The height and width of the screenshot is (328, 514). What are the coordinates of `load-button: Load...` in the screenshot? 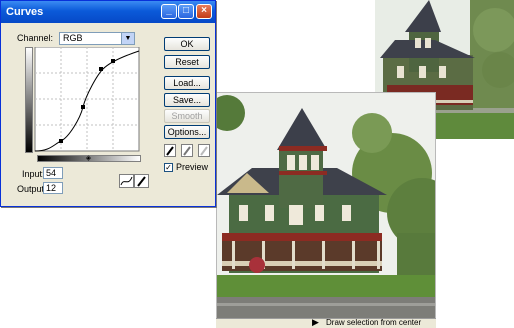 It's located at (187, 83).